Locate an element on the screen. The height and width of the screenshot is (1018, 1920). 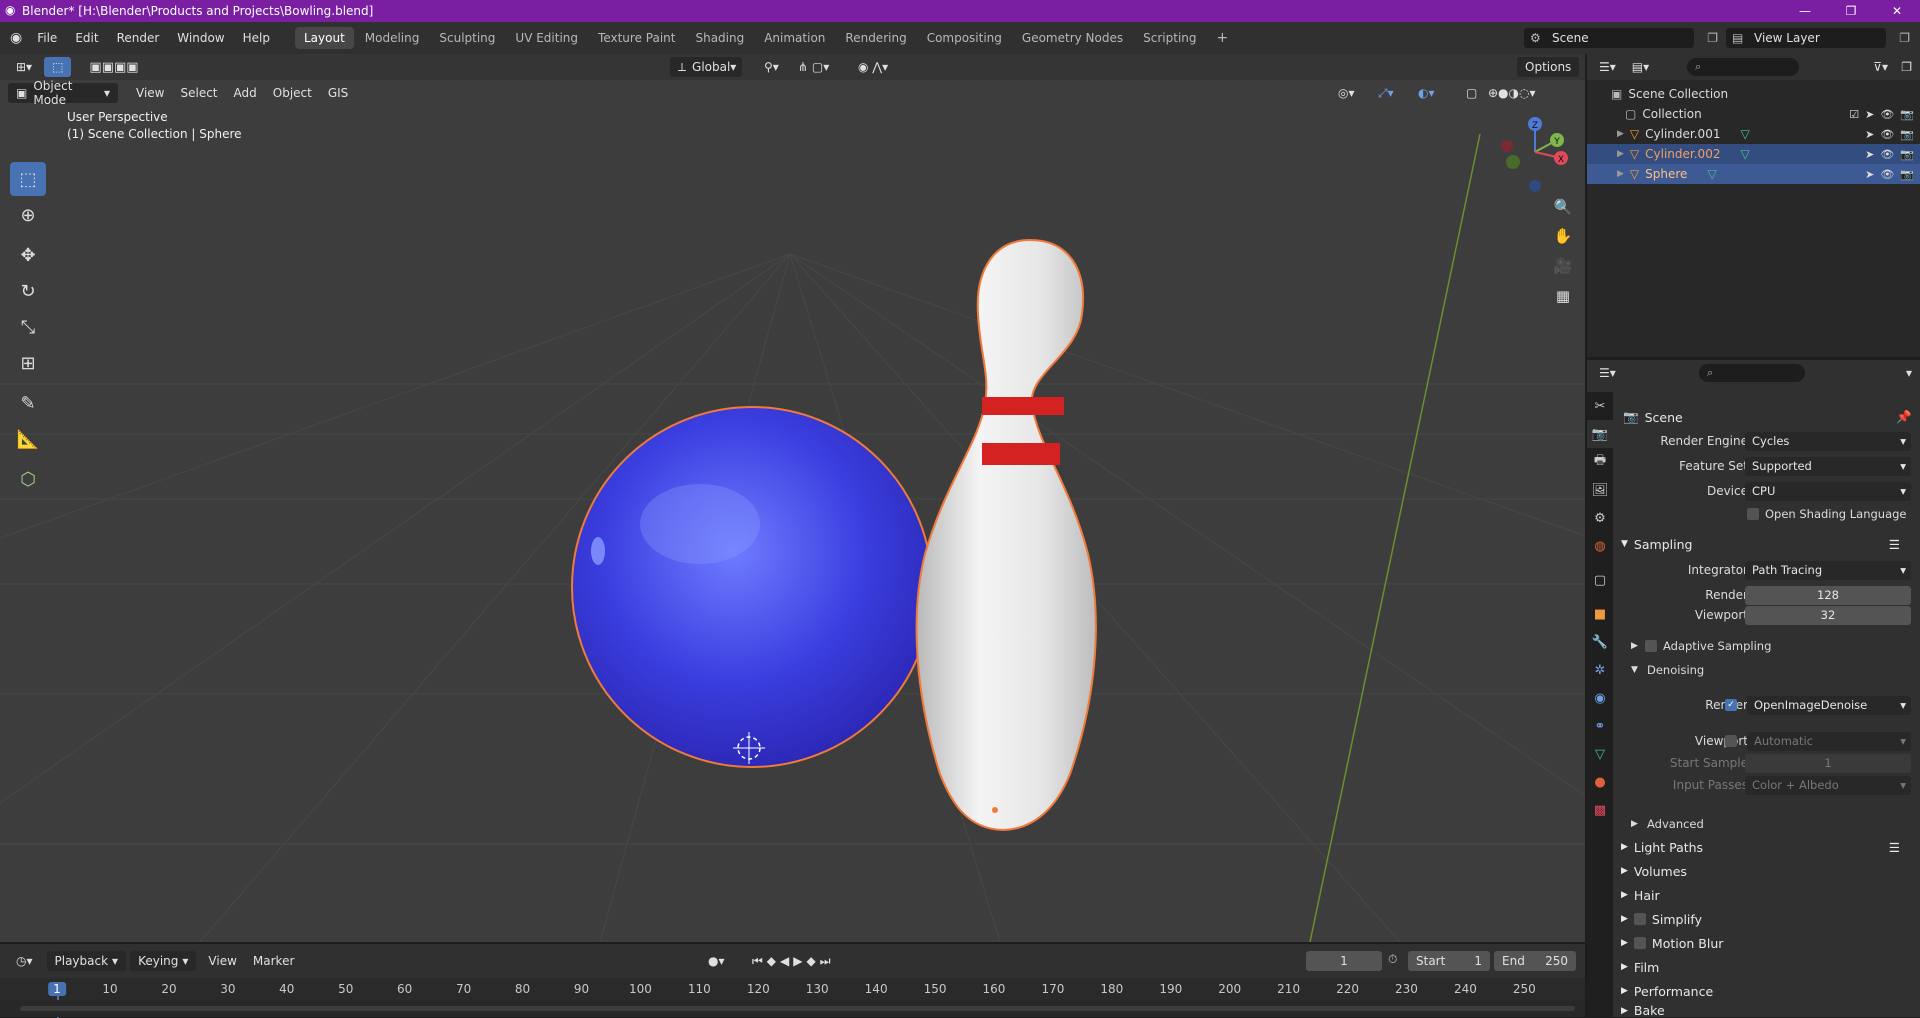
world-tab-icon: ◍ is located at coordinates (1600, 546).